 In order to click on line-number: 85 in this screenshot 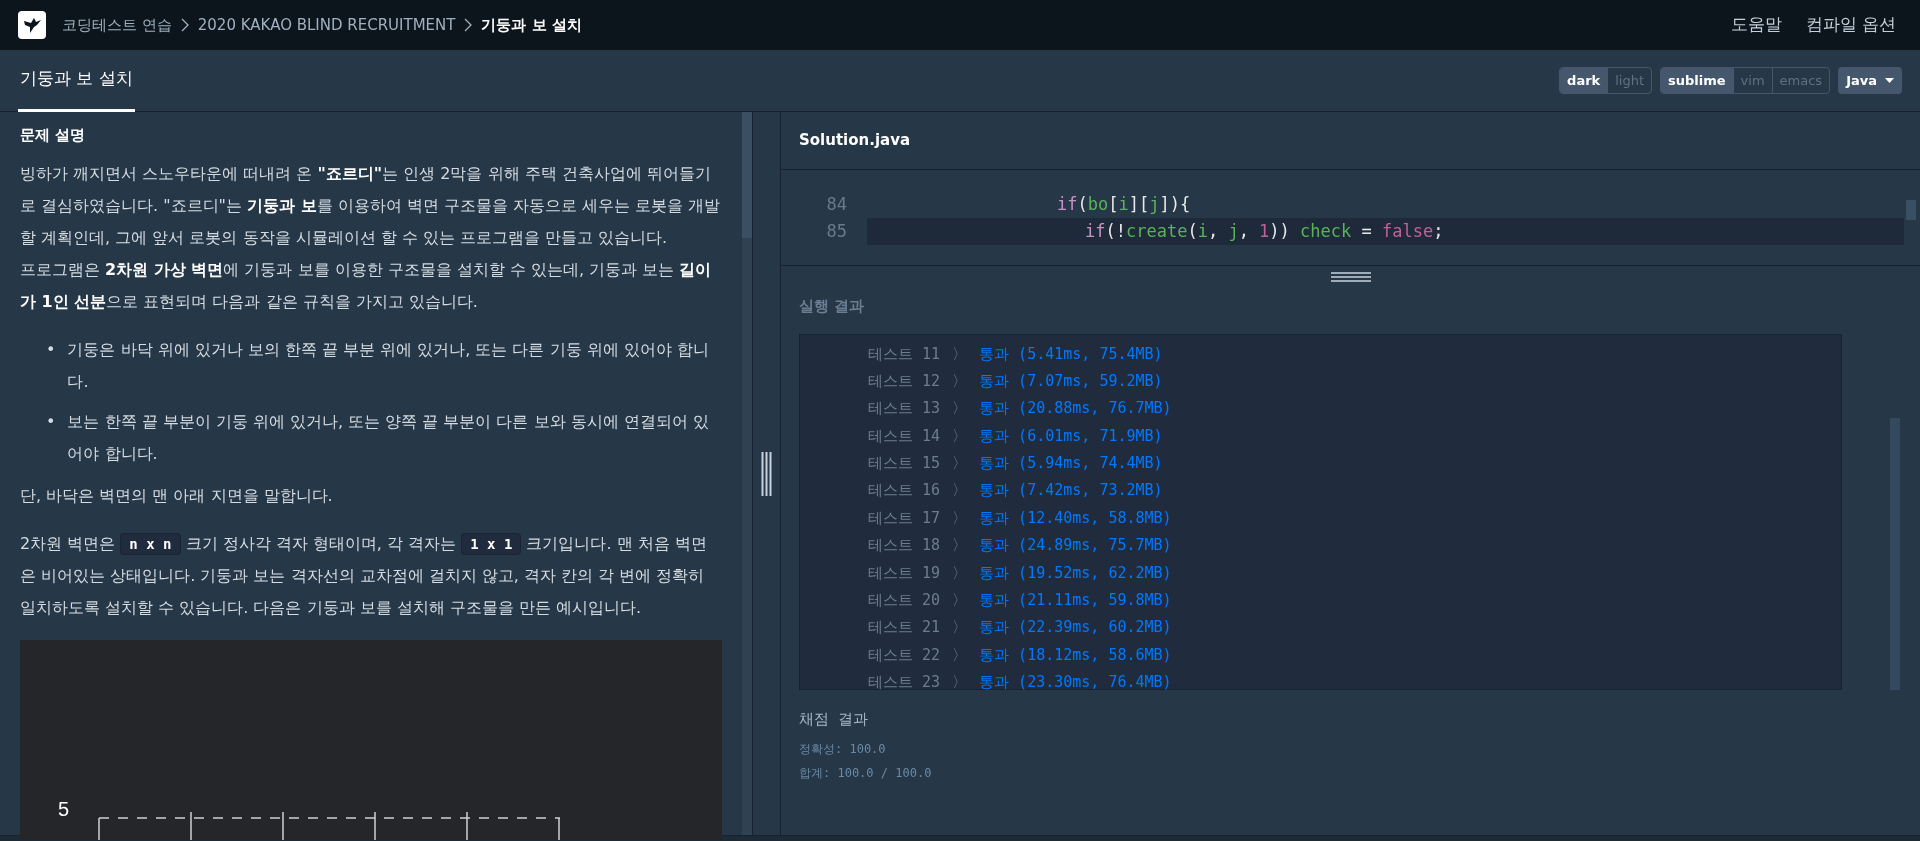, I will do `click(836, 231)`.